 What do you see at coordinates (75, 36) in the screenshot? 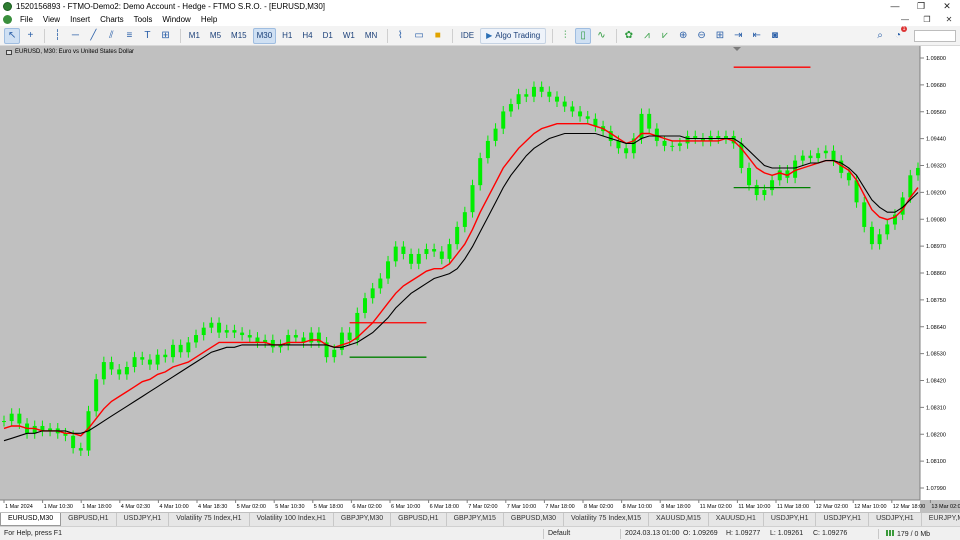
I see `horizontal-line-icon: ─` at bounding box center [75, 36].